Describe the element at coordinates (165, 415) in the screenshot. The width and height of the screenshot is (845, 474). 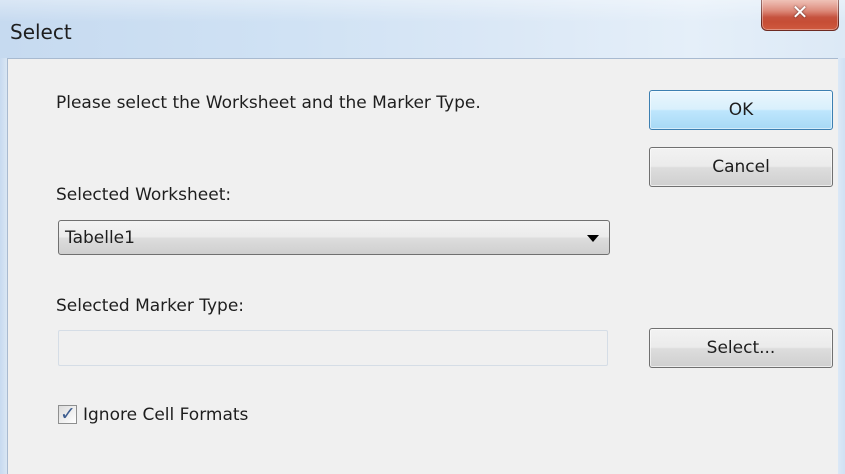
I see `ignore-cell-formats-label: Ignore Cell Formats` at that location.